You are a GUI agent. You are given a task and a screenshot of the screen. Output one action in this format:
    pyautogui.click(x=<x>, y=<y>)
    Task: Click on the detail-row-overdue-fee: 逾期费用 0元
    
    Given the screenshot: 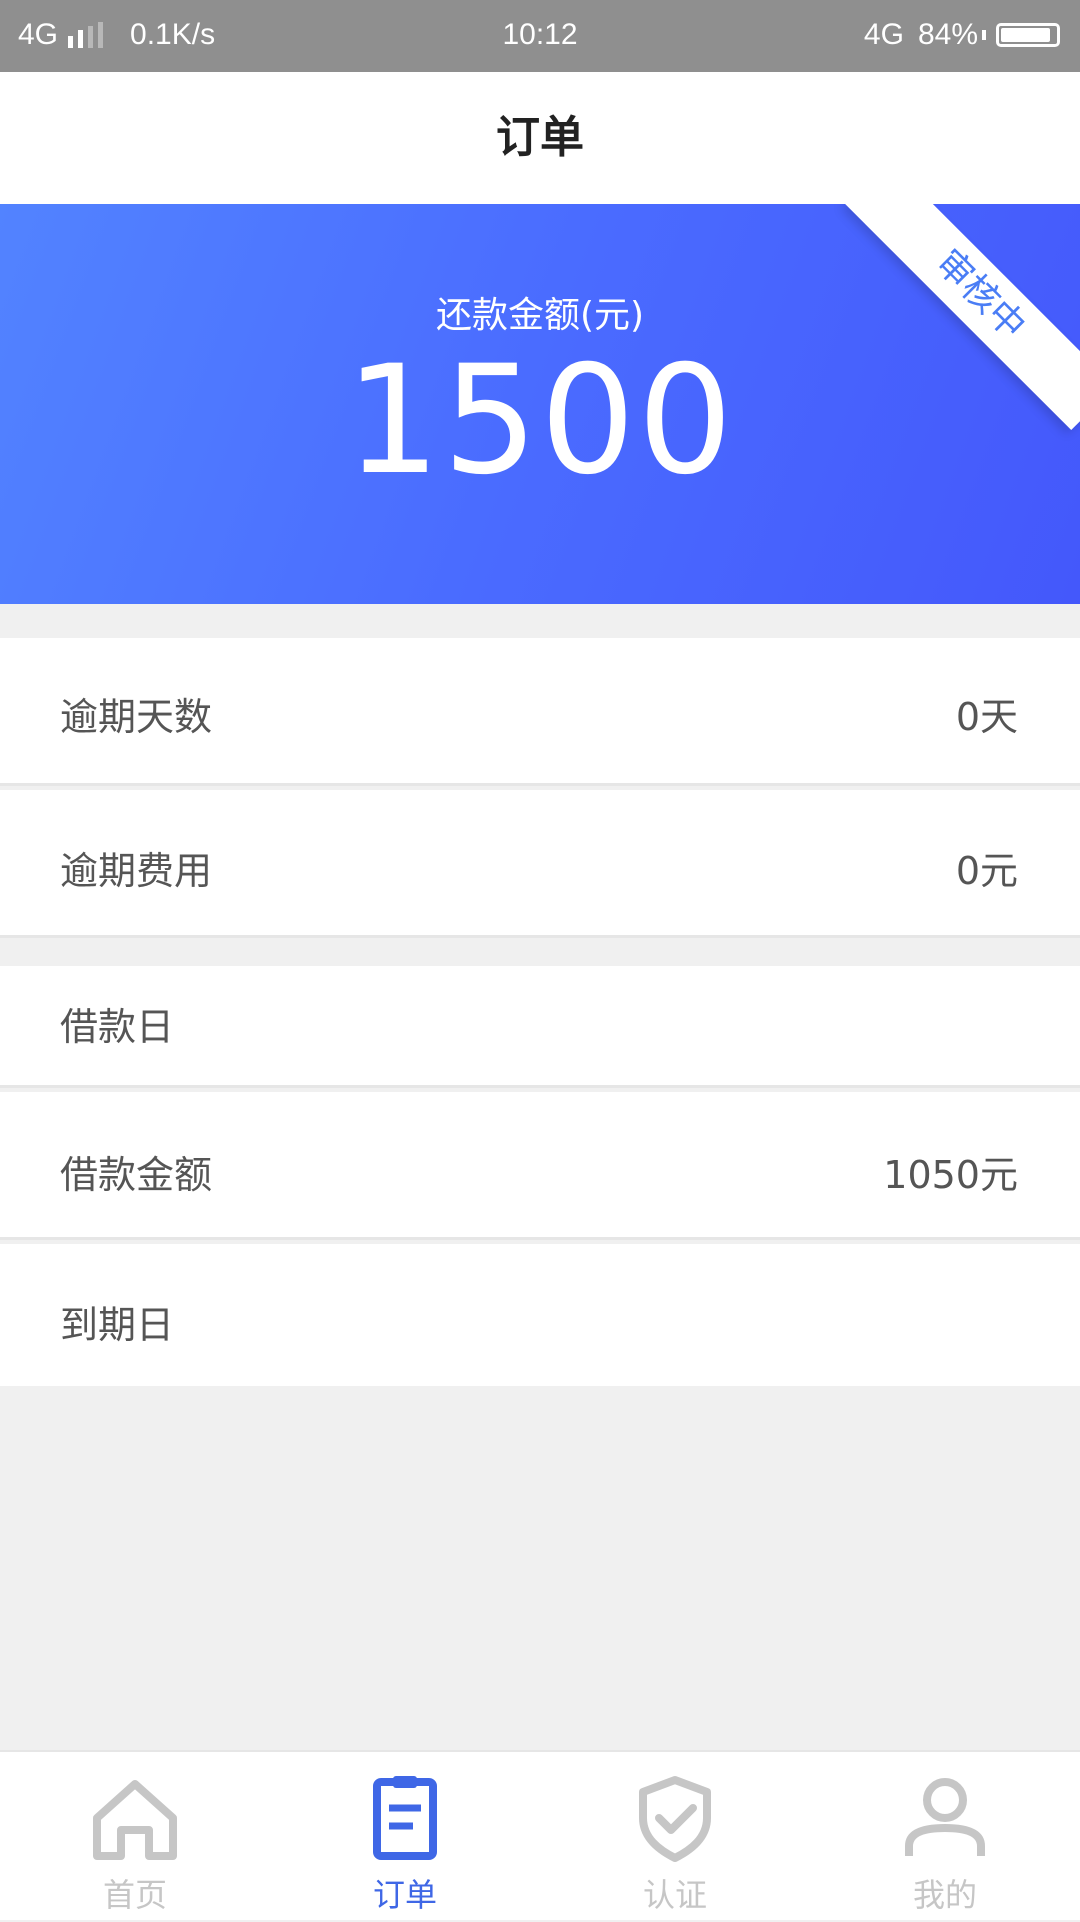 What is the action you would take?
    pyautogui.click(x=540, y=864)
    